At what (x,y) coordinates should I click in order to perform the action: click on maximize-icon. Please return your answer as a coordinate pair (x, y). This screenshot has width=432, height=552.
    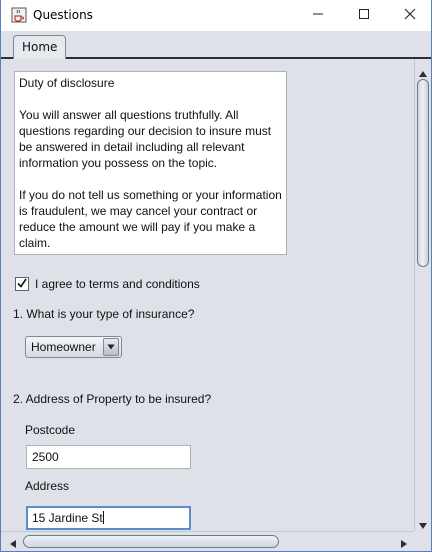
    Looking at the image, I should click on (364, 15).